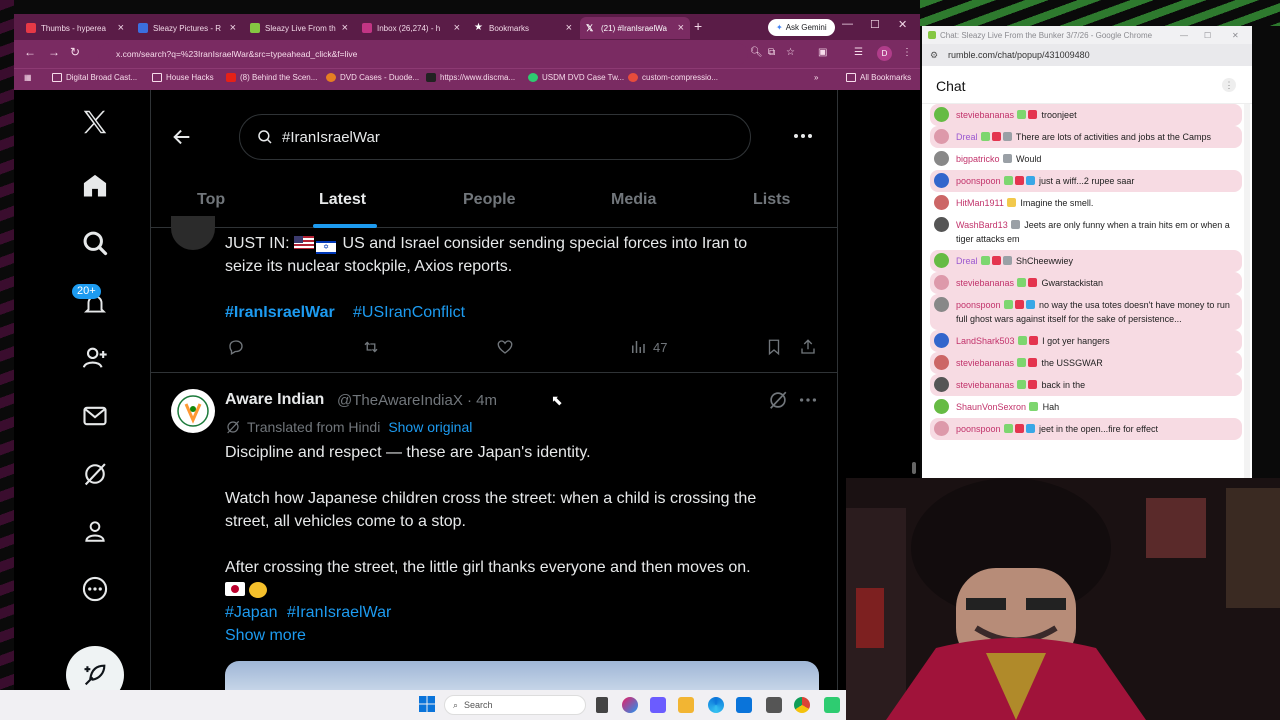 This screenshot has width=1280, height=720. Describe the element at coordinates (648, 347) in the screenshot. I see `views-stat: 47` at that location.